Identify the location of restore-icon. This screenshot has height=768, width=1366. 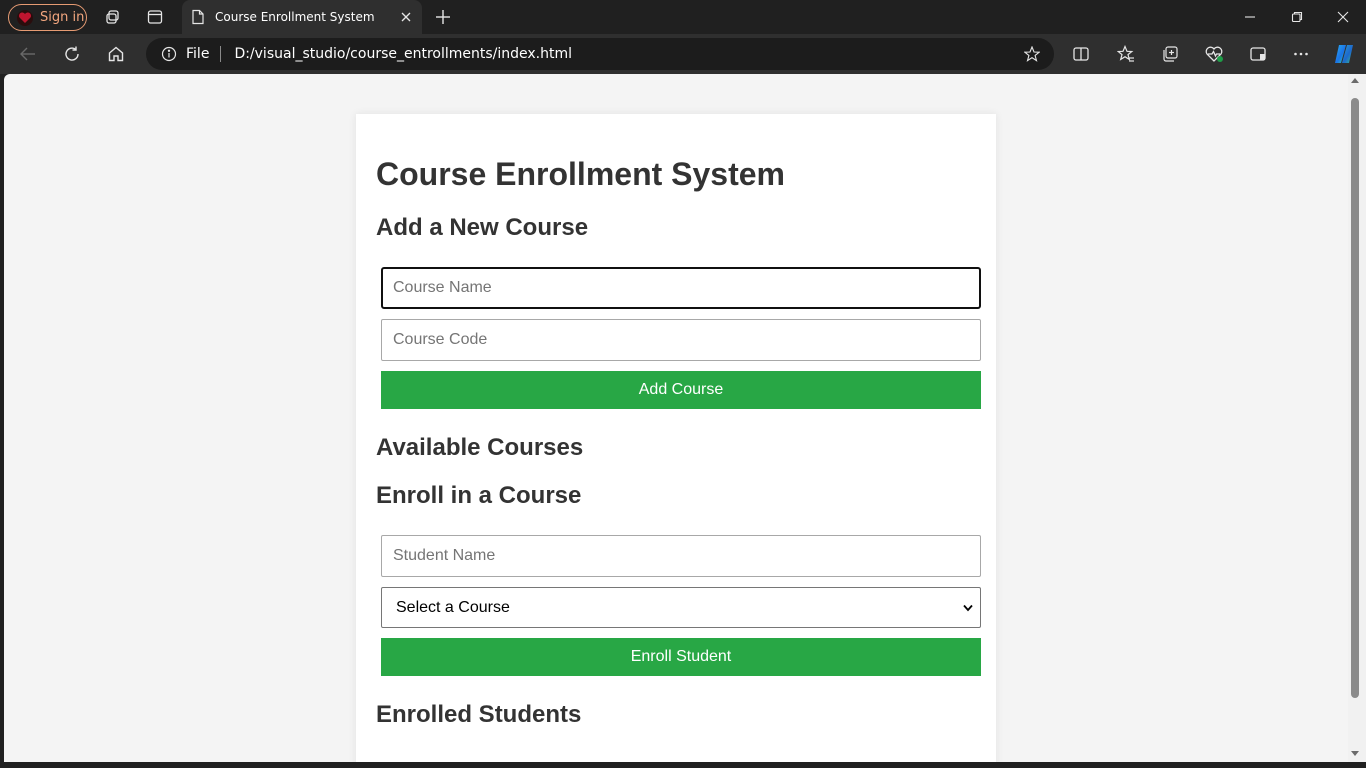
(1297, 17).